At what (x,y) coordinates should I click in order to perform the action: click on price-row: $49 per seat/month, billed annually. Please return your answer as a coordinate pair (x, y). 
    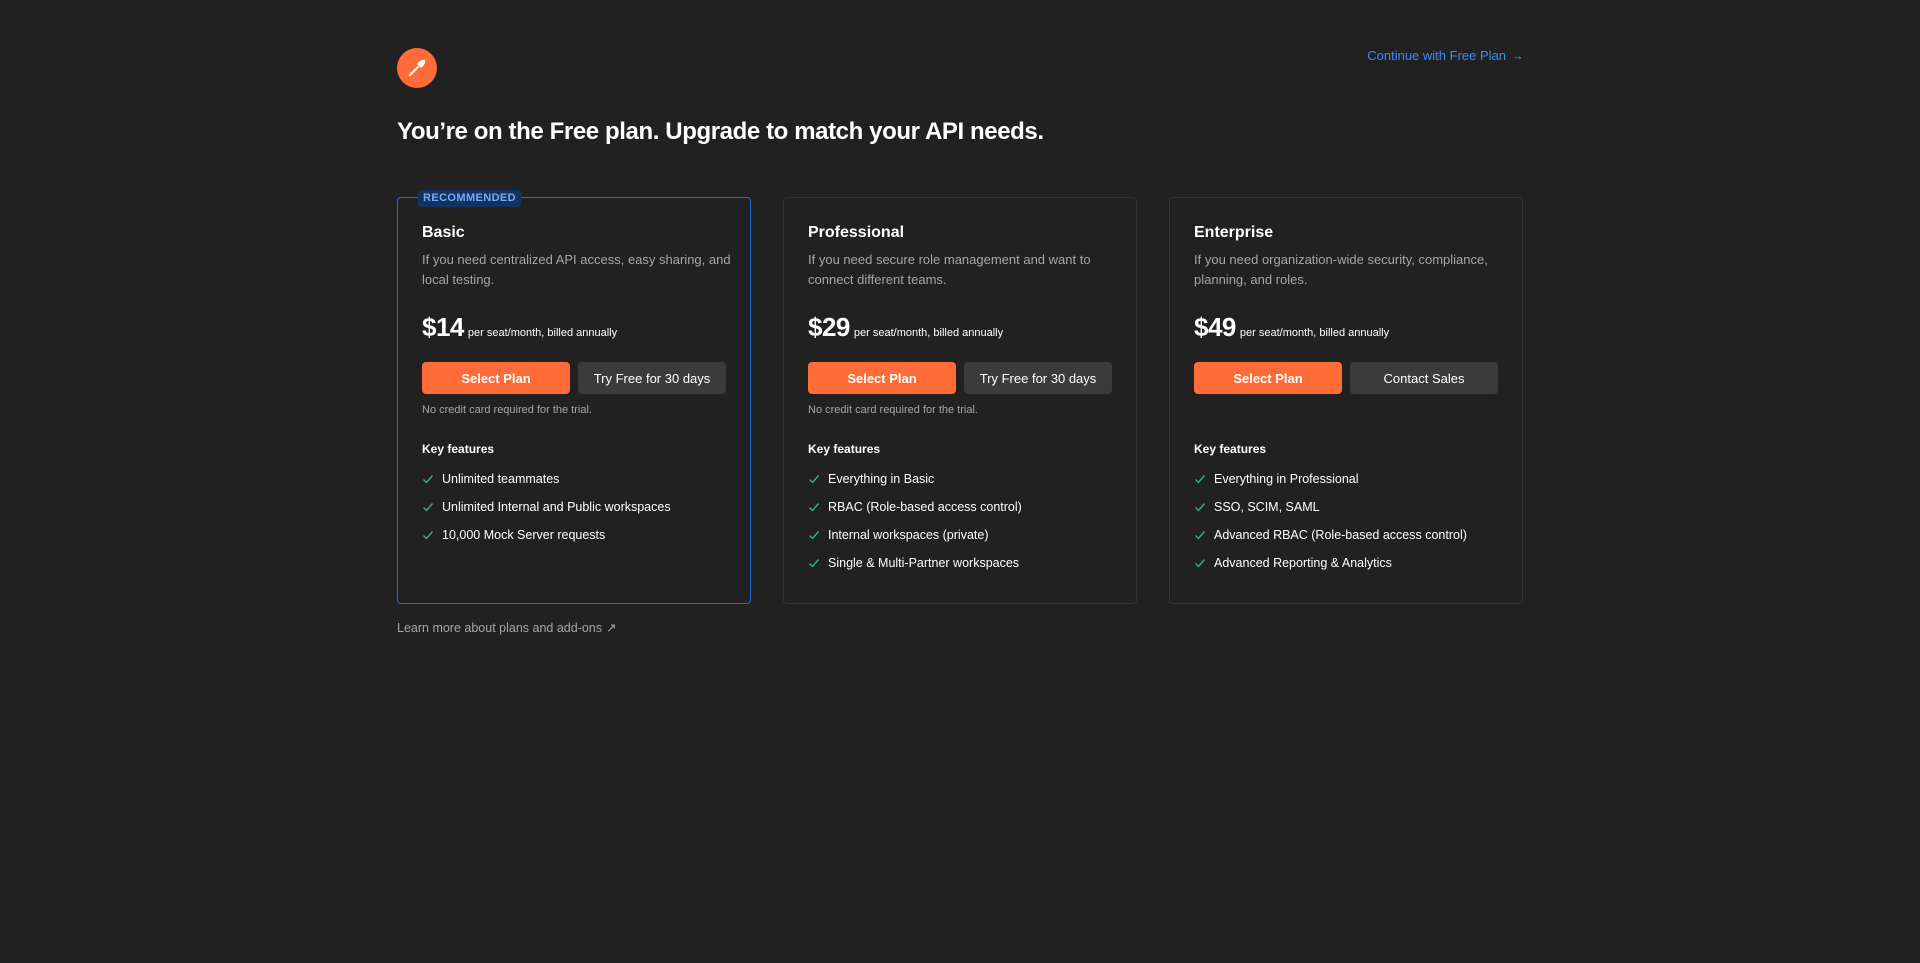
    Looking at the image, I should click on (1346, 327).